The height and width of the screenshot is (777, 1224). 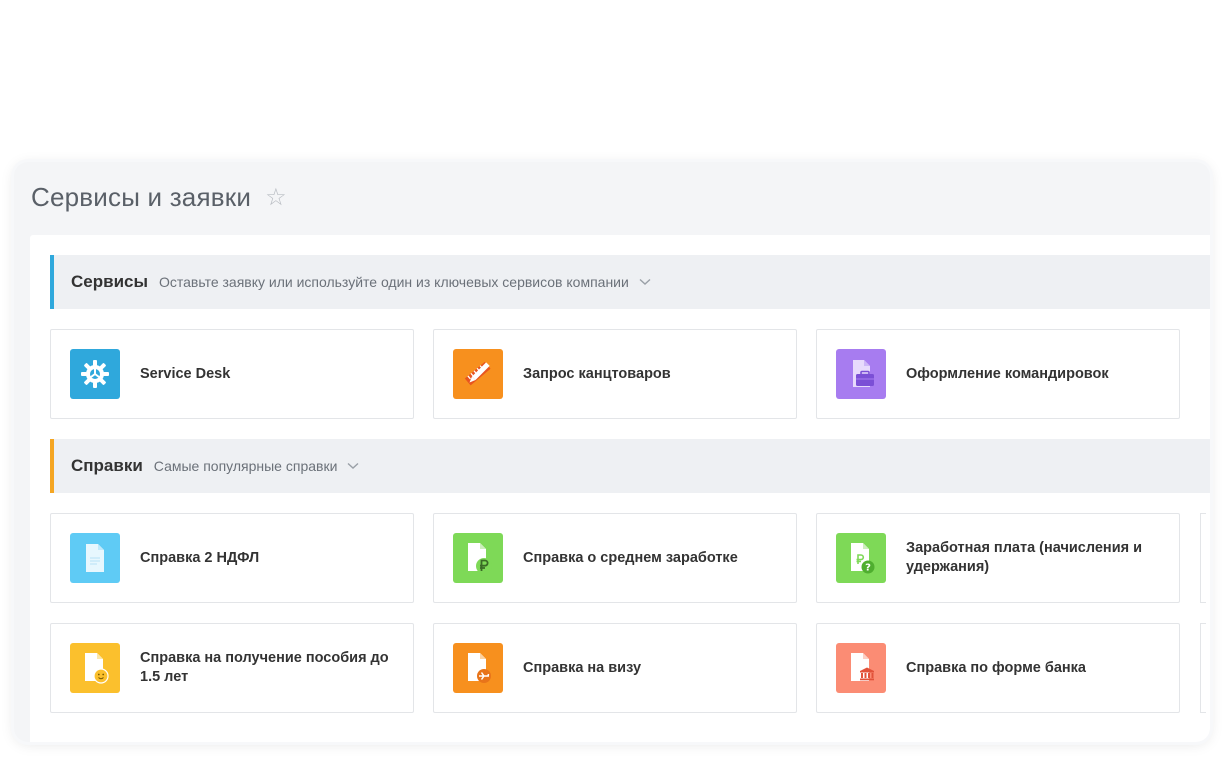 What do you see at coordinates (630, 466) in the screenshot?
I see `section-header-references: Справки Самые популярные справки` at bounding box center [630, 466].